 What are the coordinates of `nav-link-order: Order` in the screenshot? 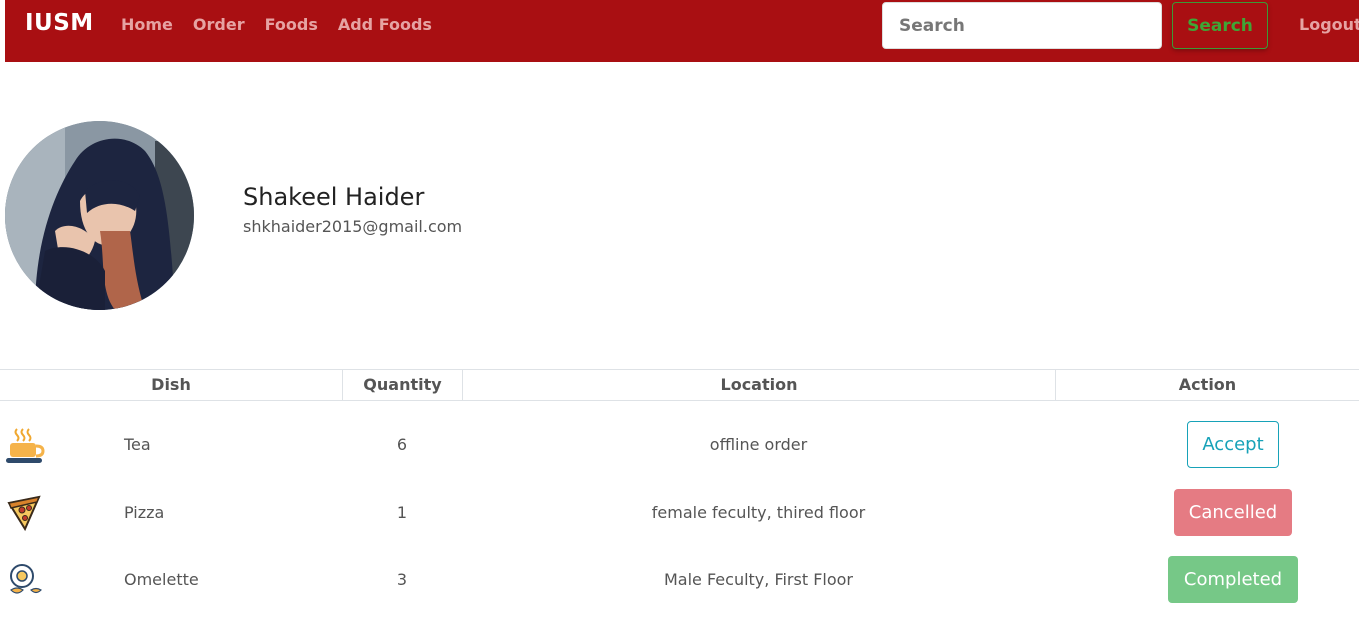 It's located at (219, 24).